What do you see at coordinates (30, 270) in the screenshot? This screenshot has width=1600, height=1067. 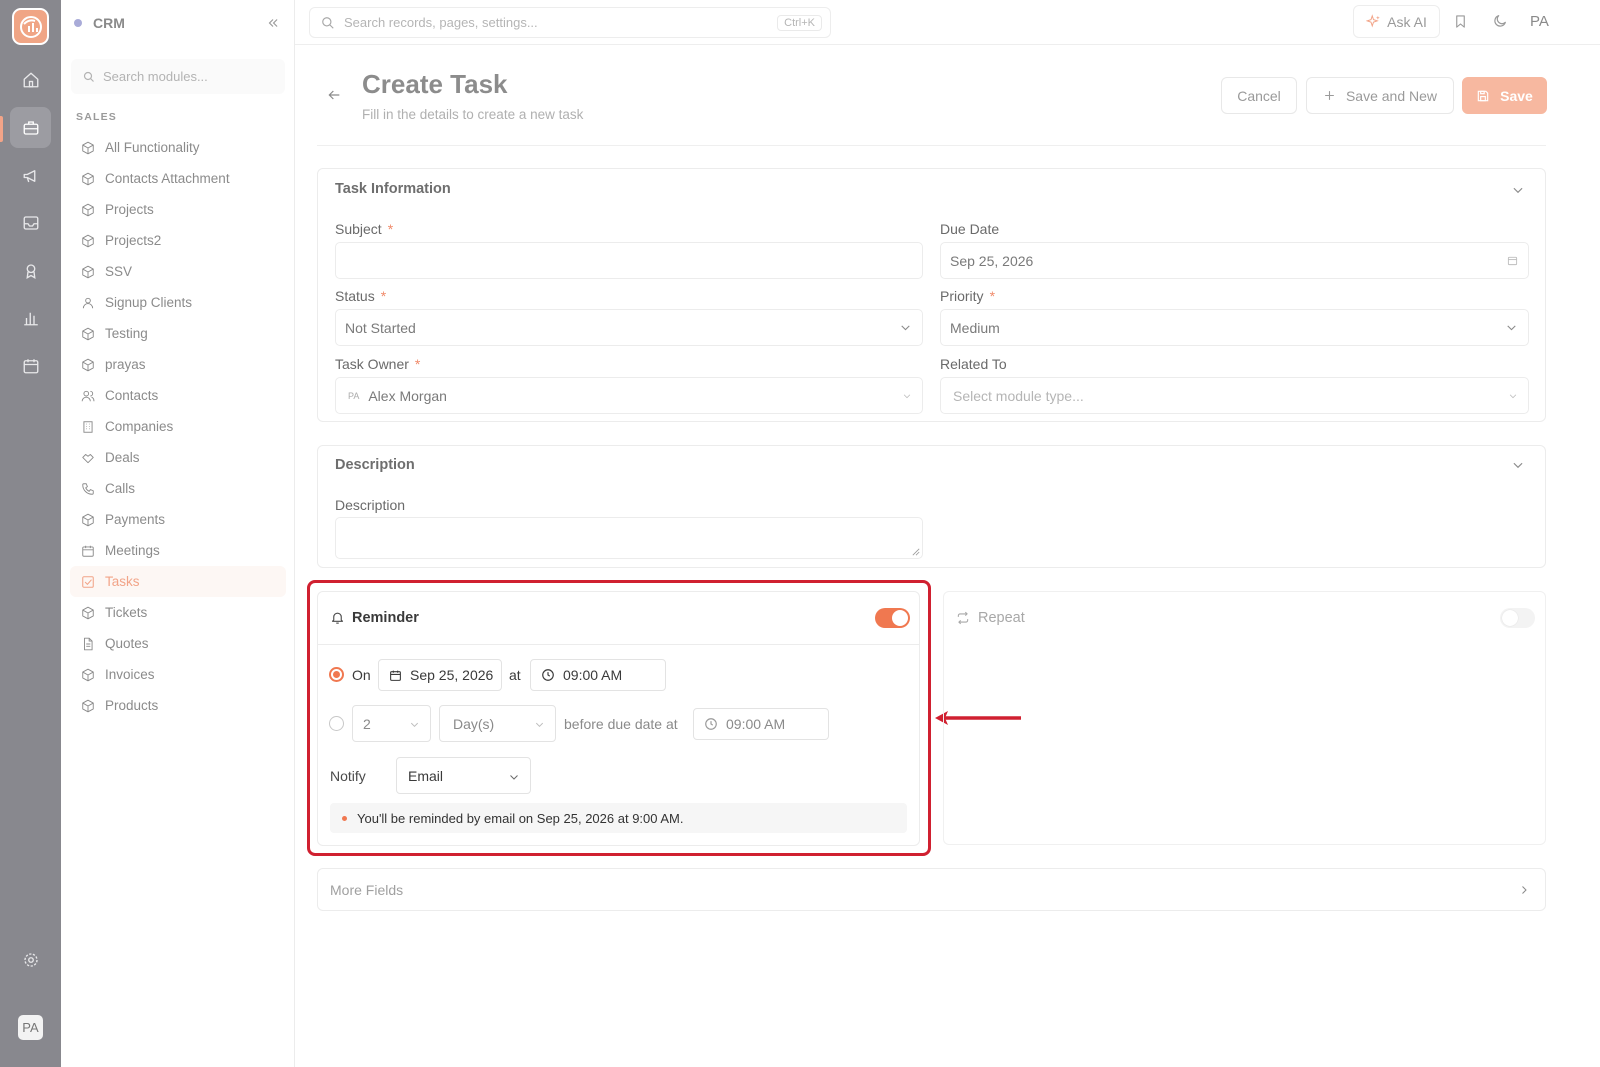 I see `rail-support-button` at bounding box center [30, 270].